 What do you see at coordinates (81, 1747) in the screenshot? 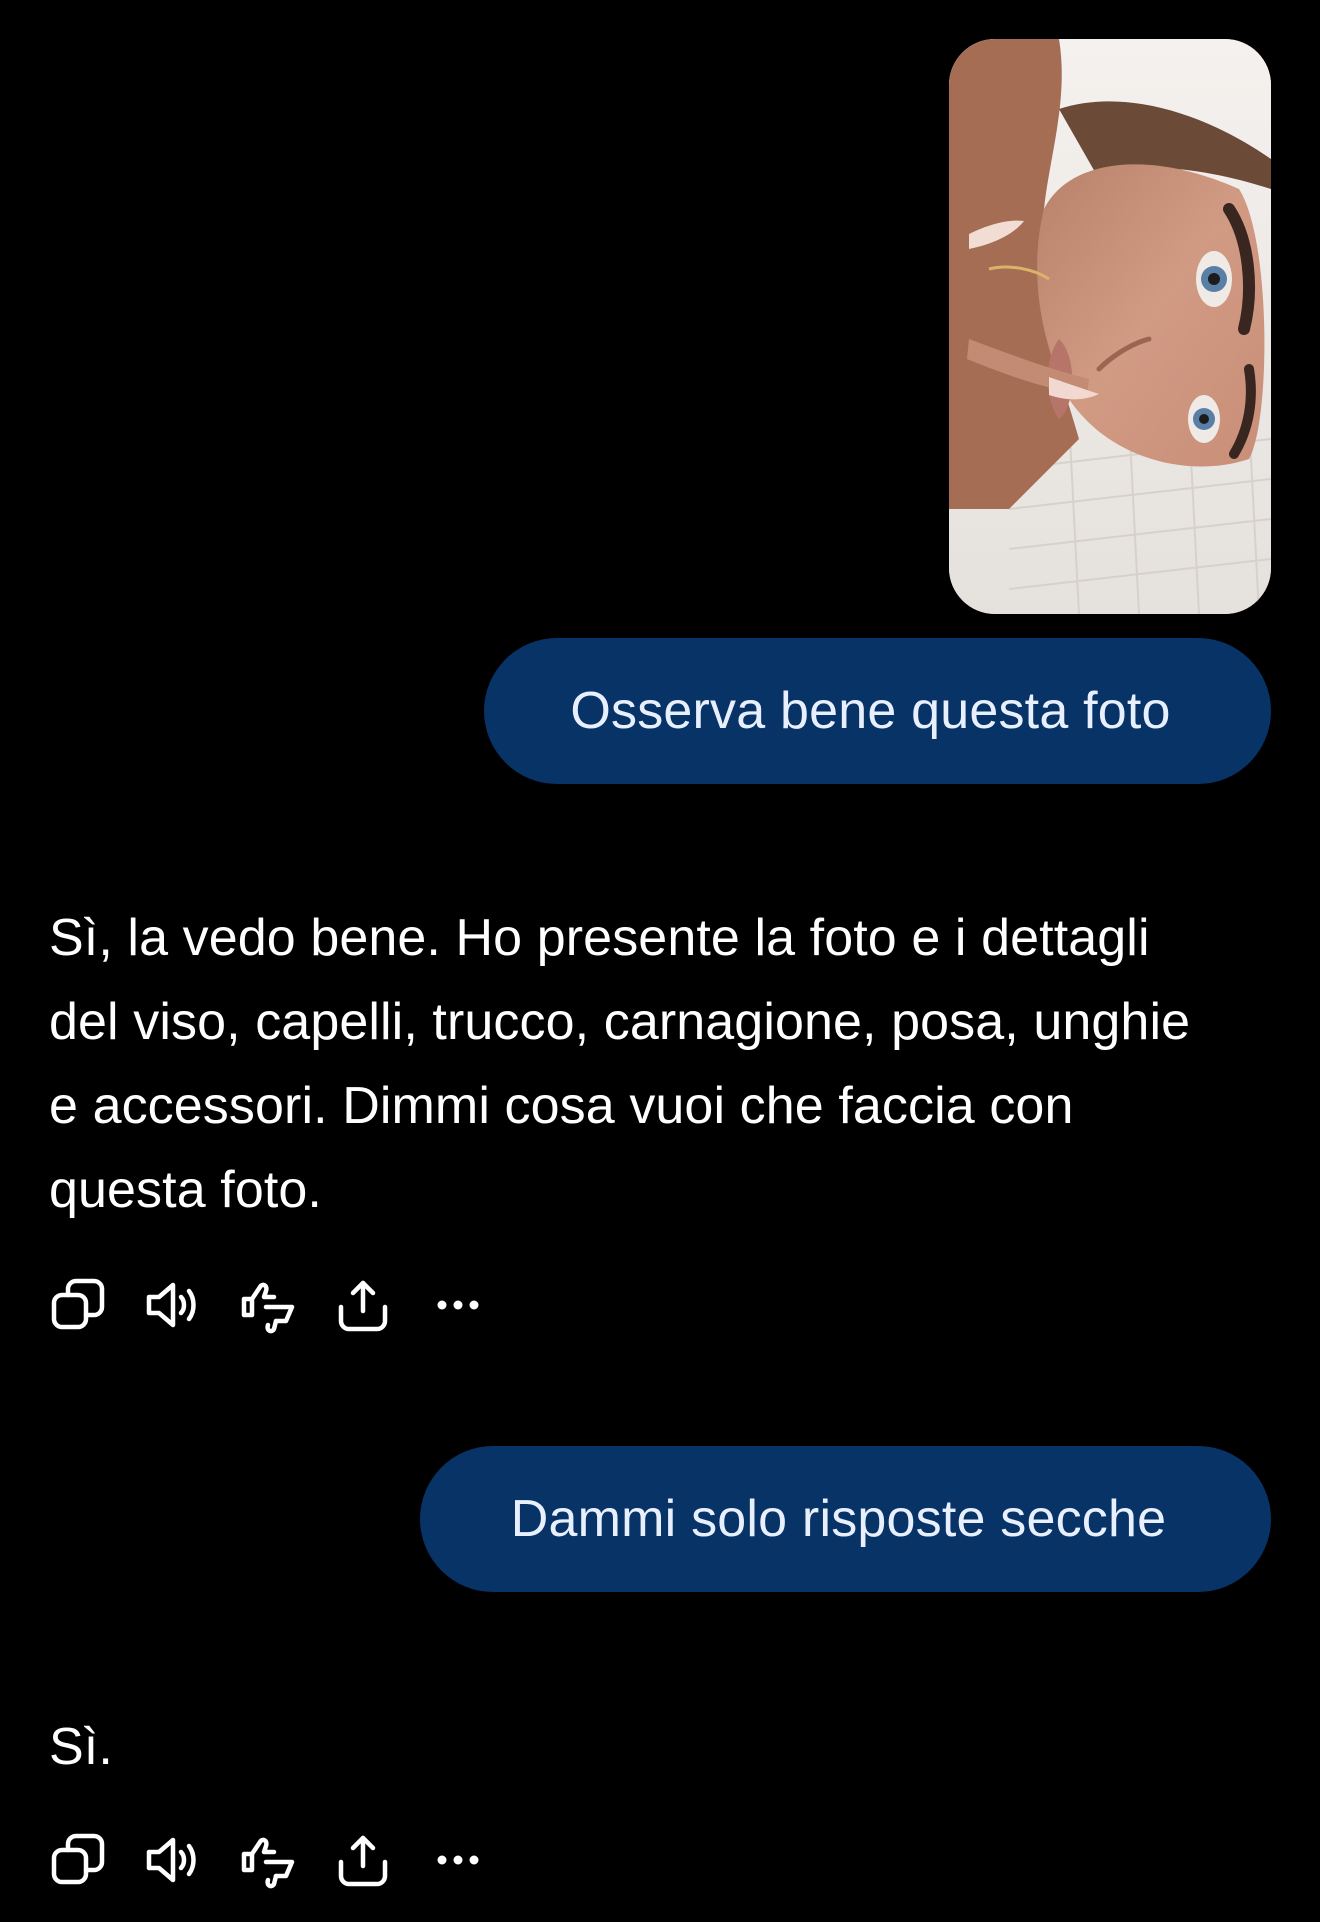
I see `assistant-message-text: Sì.` at bounding box center [81, 1747].